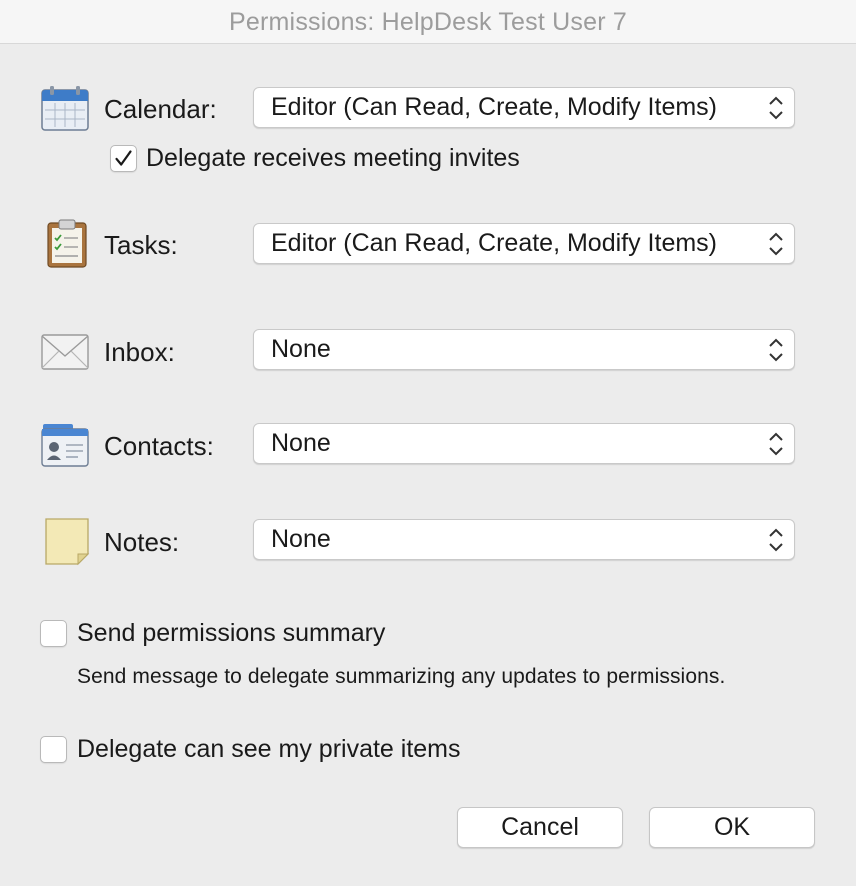 This screenshot has width=856, height=886. Describe the element at coordinates (67, 541) in the screenshot. I see `sticky-note-icon` at that location.